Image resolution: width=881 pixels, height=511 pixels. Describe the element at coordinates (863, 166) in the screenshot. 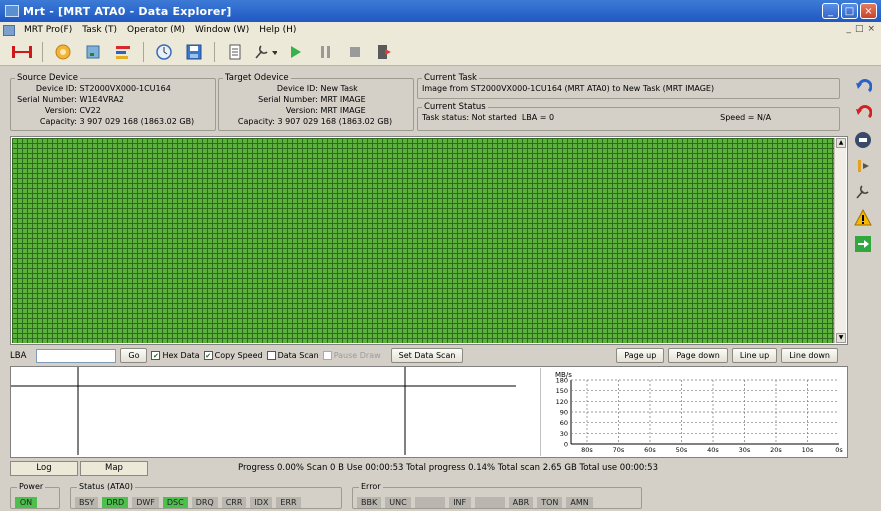

I see `move-icon` at that location.